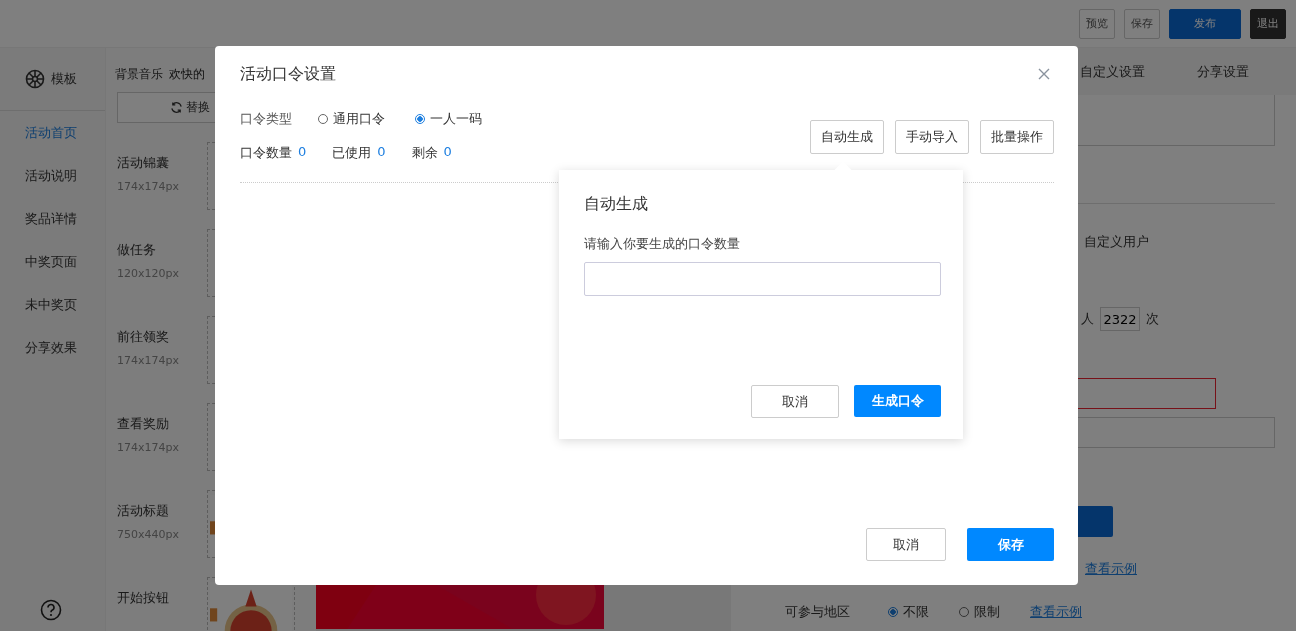  What do you see at coordinates (143, 511) in the screenshot?
I see `asset-name: 活动标题` at bounding box center [143, 511].